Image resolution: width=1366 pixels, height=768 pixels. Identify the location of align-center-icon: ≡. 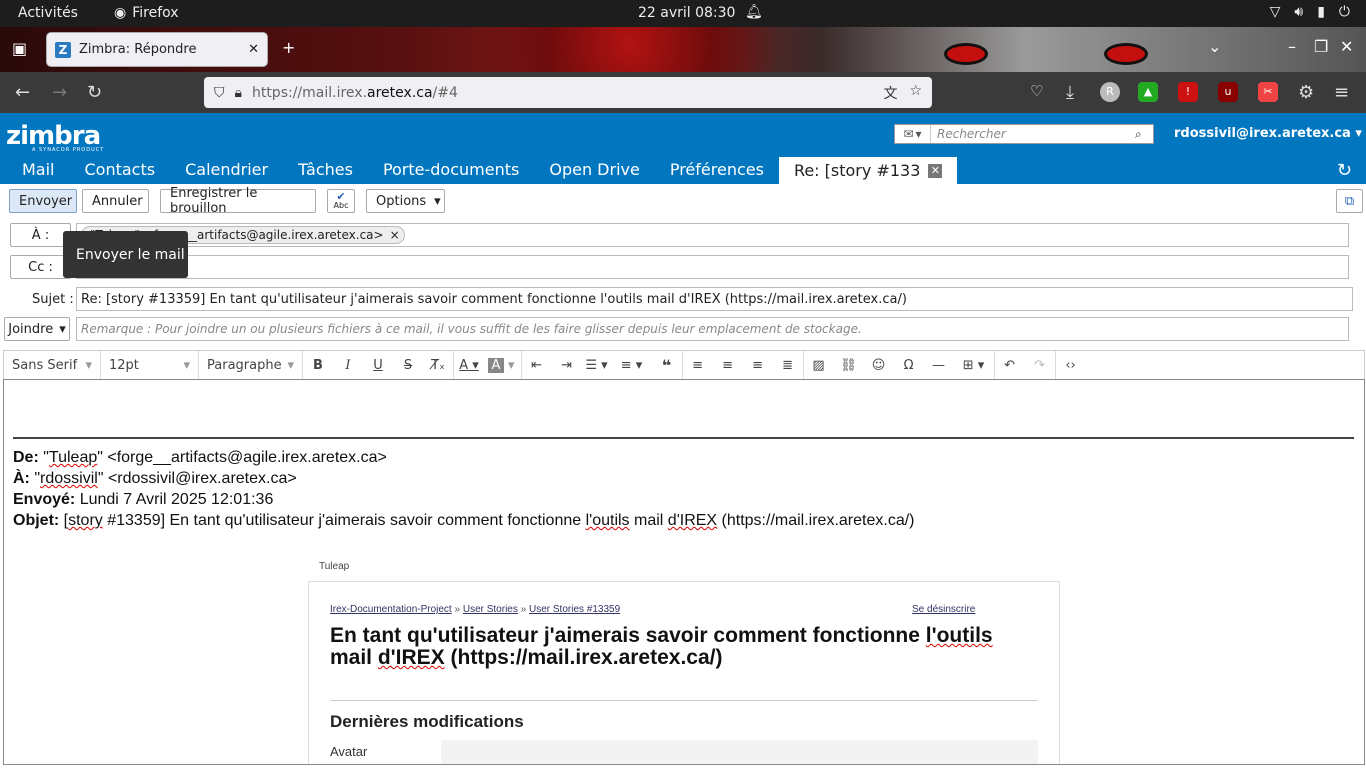
(728, 365).